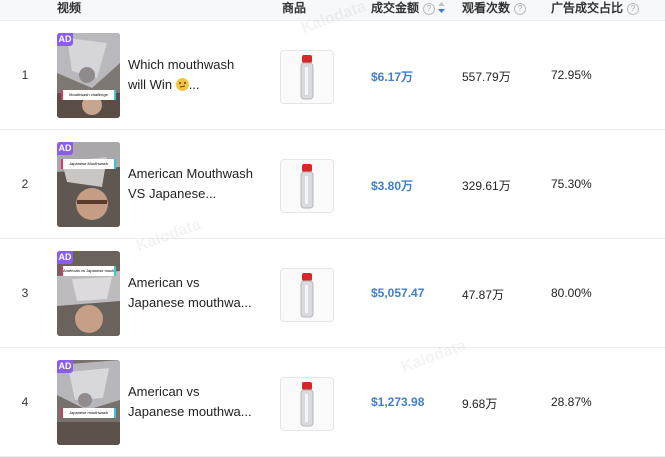 Image resolution: width=665 pixels, height=457 pixels. What do you see at coordinates (442, 9) in the screenshot?
I see `sort-icon` at bounding box center [442, 9].